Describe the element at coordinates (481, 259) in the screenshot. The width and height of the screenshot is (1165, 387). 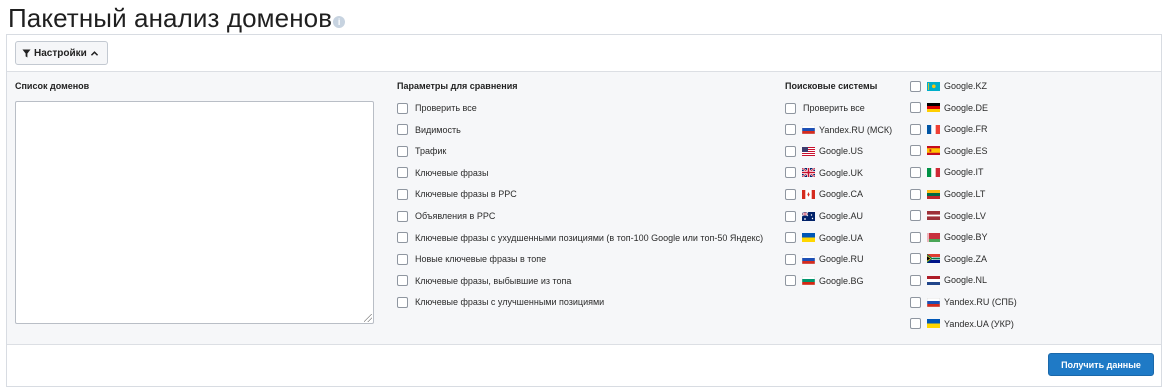
I see `checkbox-label: Новые ключевые фразы в топе` at that location.